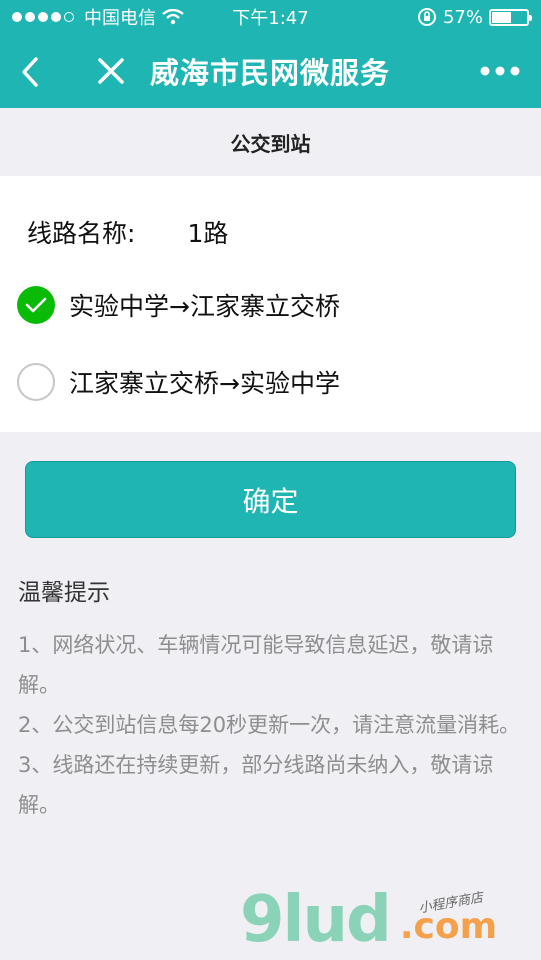 The image size is (541, 960). Describe the element at coordinates (270, 142) in the screenshot. I see `section-title: 公交到站` at that location.